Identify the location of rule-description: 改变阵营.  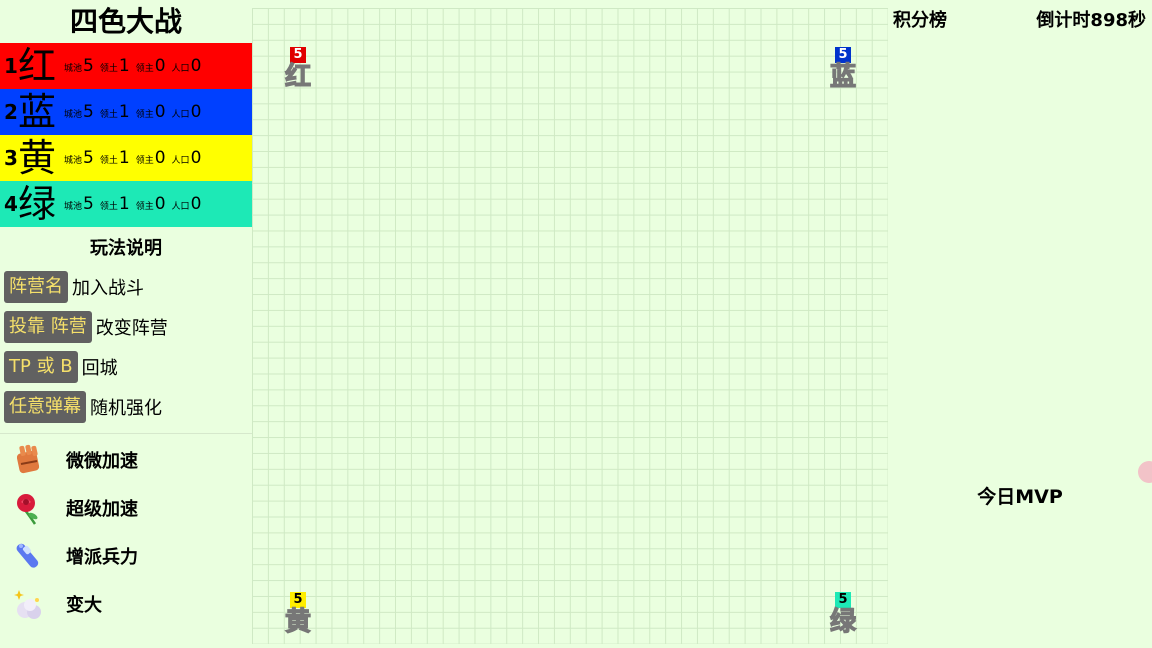
(131, 328).